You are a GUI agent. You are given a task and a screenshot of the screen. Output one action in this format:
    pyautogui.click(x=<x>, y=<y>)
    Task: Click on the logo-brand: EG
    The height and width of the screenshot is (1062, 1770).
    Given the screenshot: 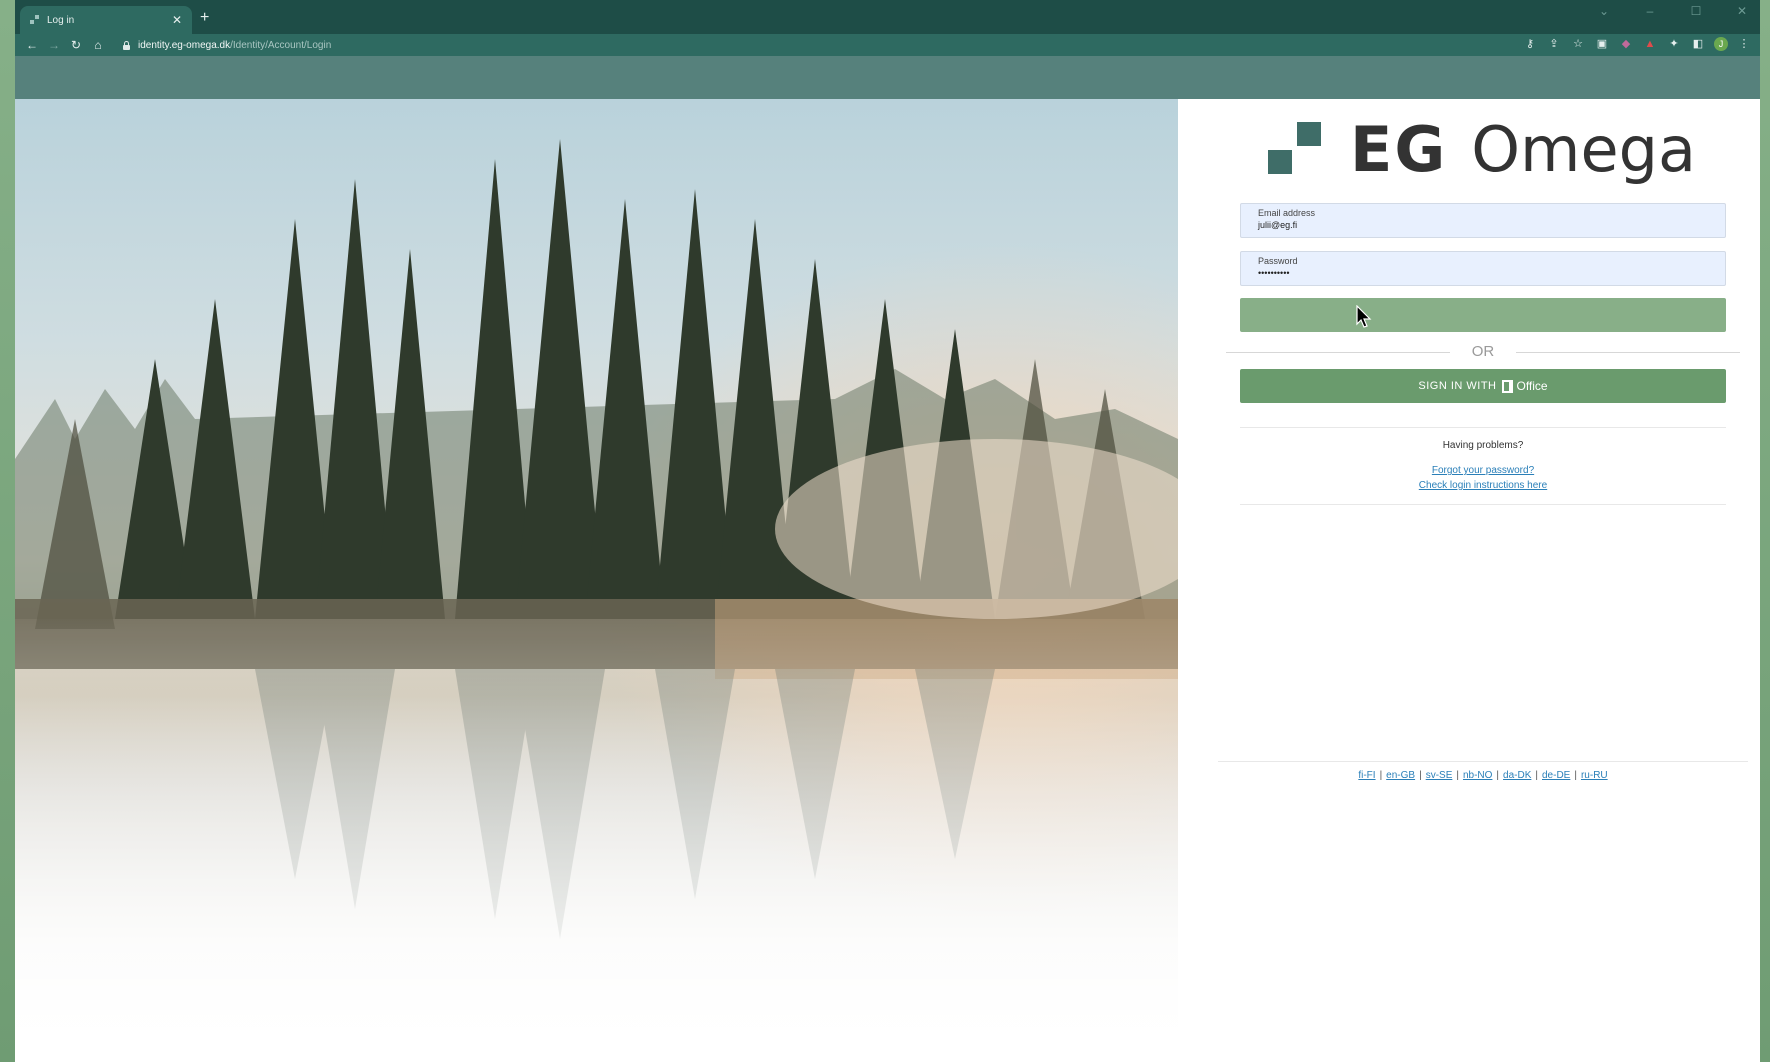 What is the action you would take?
    pyautogui.click(x=1399, y=149)
    